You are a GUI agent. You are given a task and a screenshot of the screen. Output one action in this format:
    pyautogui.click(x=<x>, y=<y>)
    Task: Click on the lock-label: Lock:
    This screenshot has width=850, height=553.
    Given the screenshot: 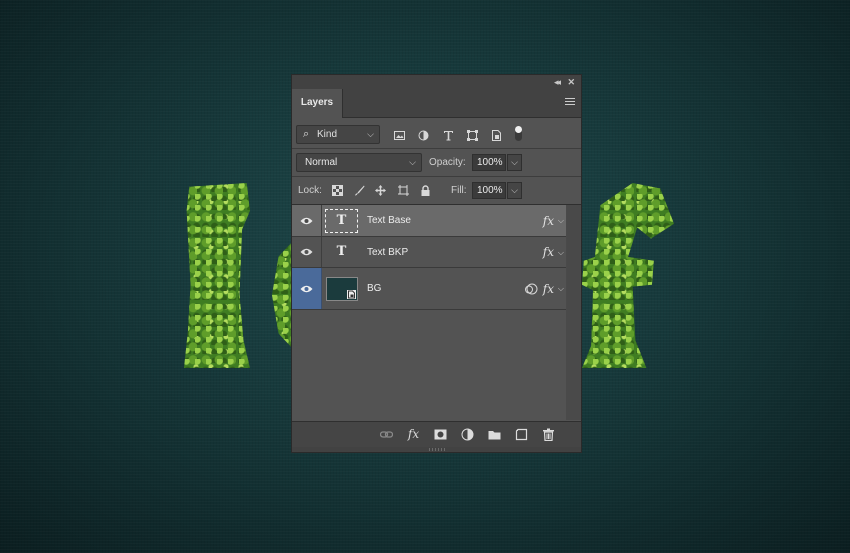 What is the action you would take?
    pyautogui.click(x=310, y=190)
    